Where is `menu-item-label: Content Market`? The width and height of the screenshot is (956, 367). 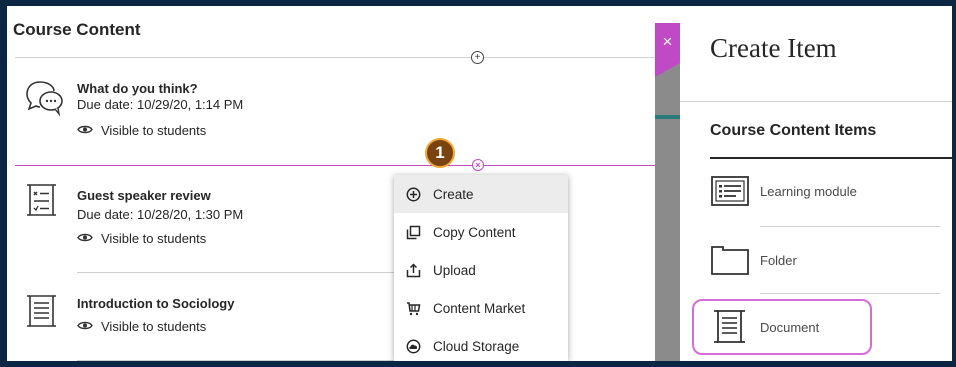 menu-item-label: Content Market is located at coordinates (479, 308).